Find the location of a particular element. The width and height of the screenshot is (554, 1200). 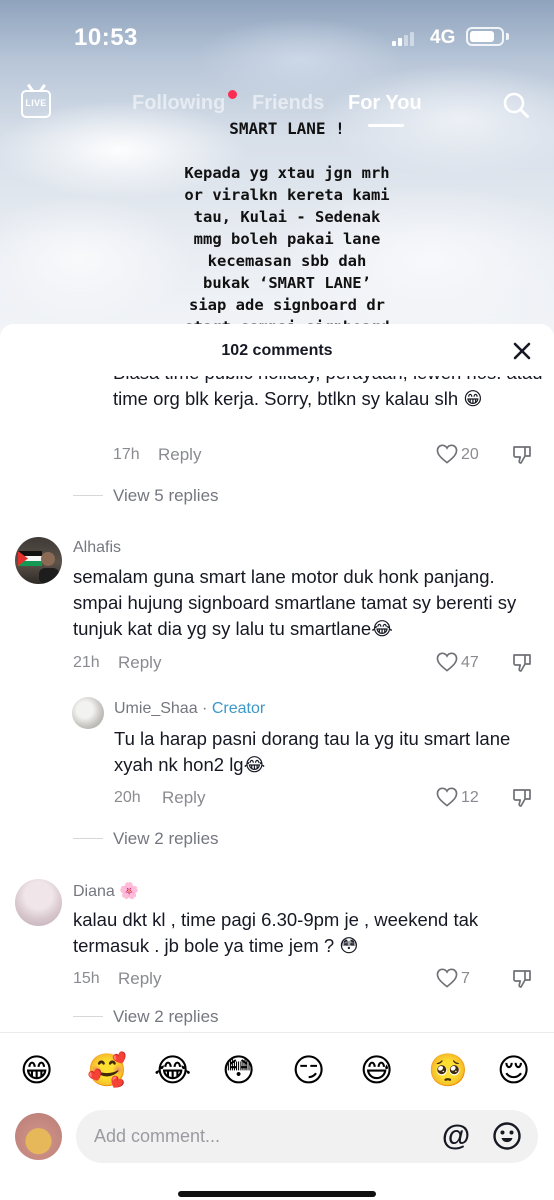

emoji-love-button: 🥰 is located at coordinates (107, 1070).